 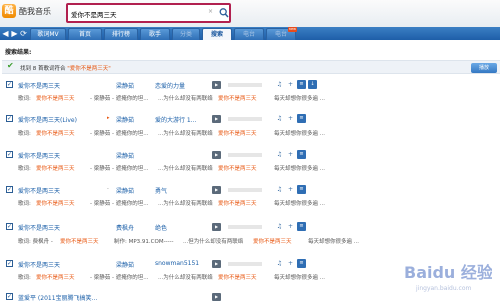 I want to click on tab-search: 搜索, so click(x=217, y=34).